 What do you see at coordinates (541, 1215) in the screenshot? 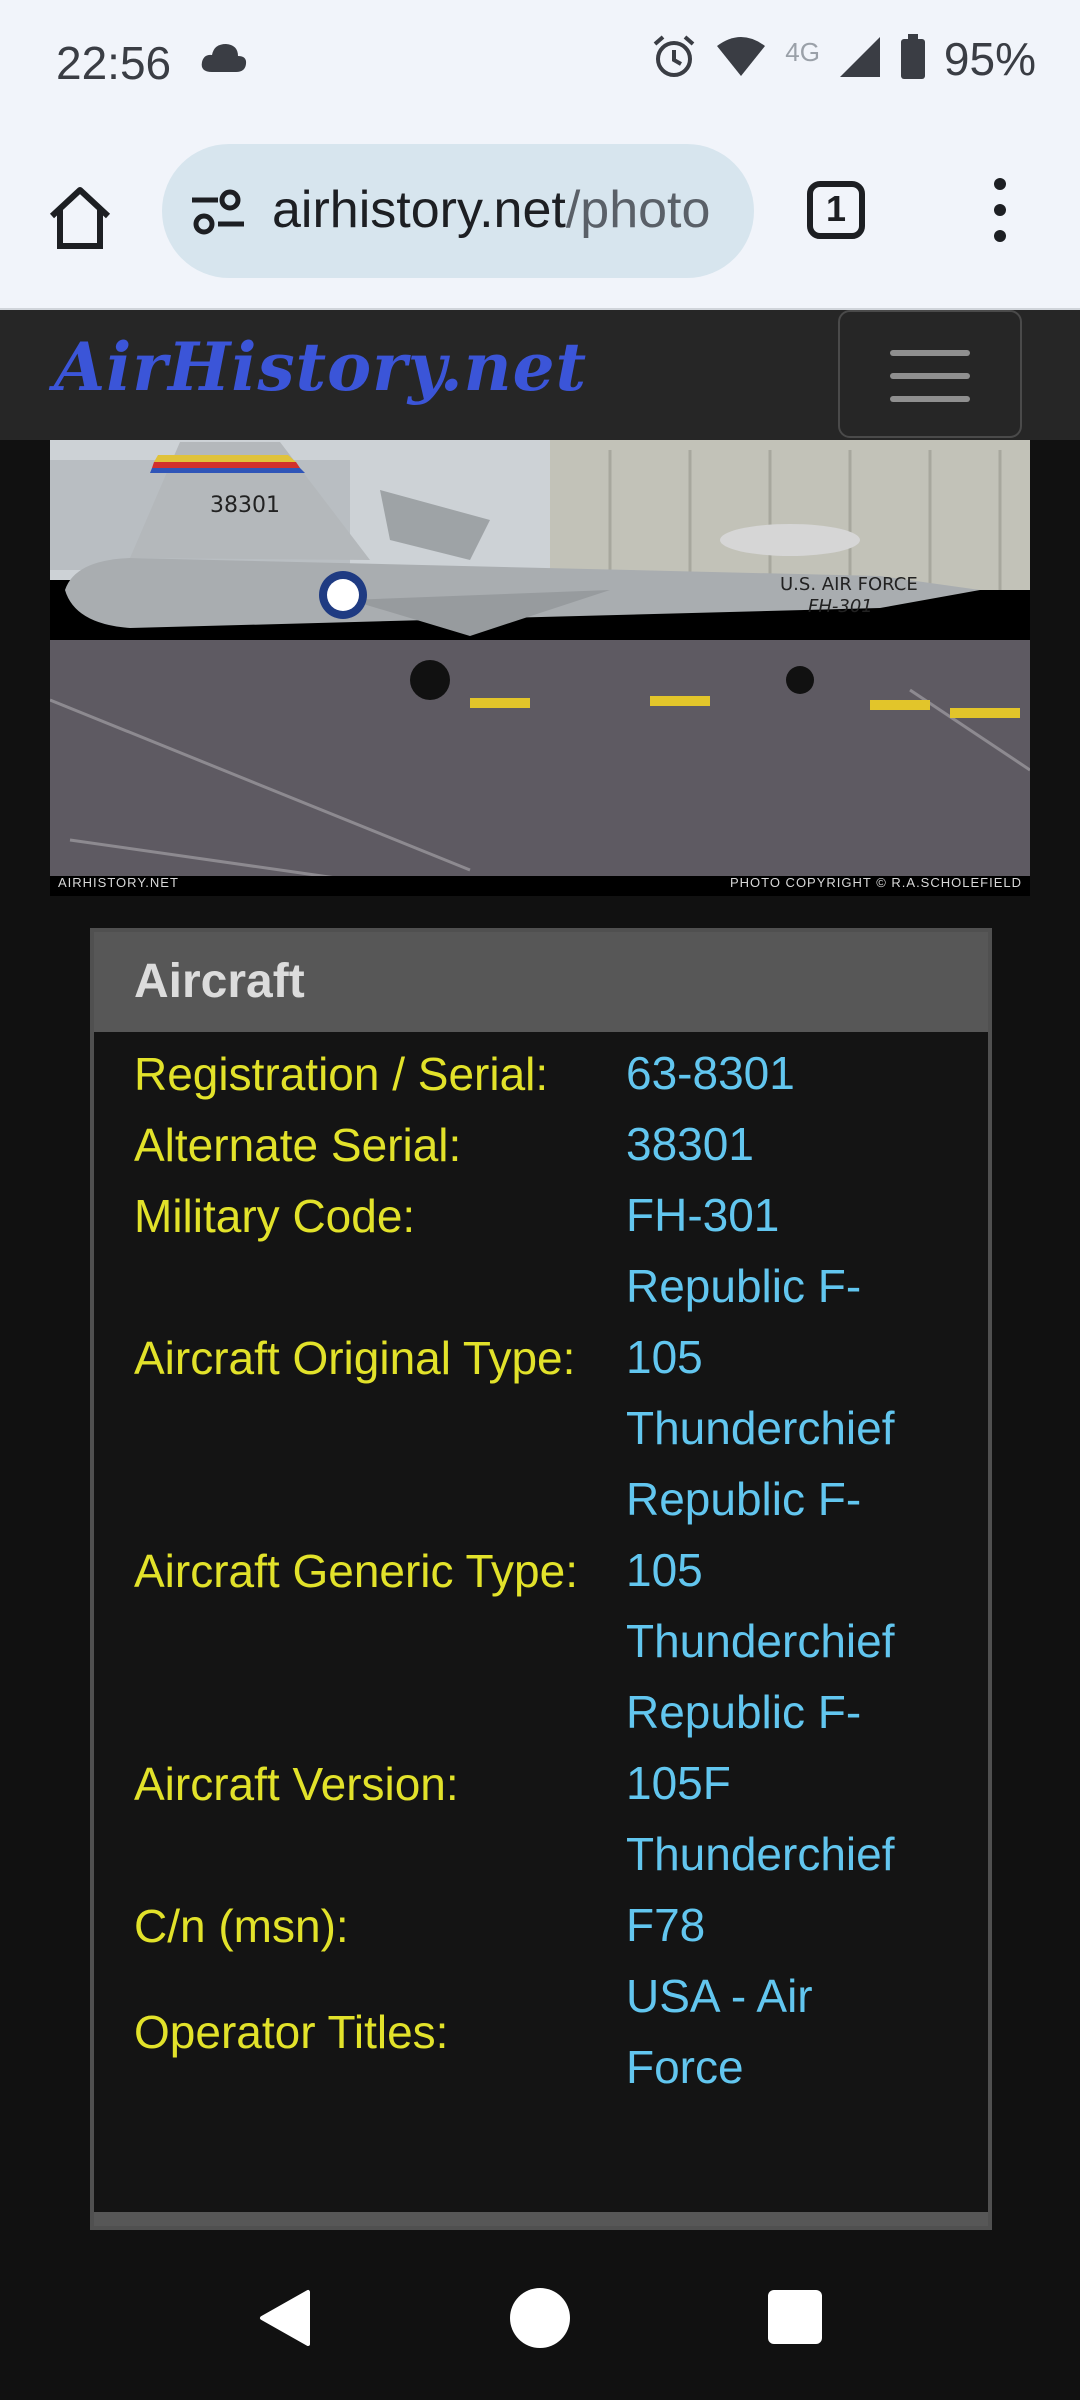
I see `detail-row: Military Code: FH-301` at bounding box center [541, 1215].